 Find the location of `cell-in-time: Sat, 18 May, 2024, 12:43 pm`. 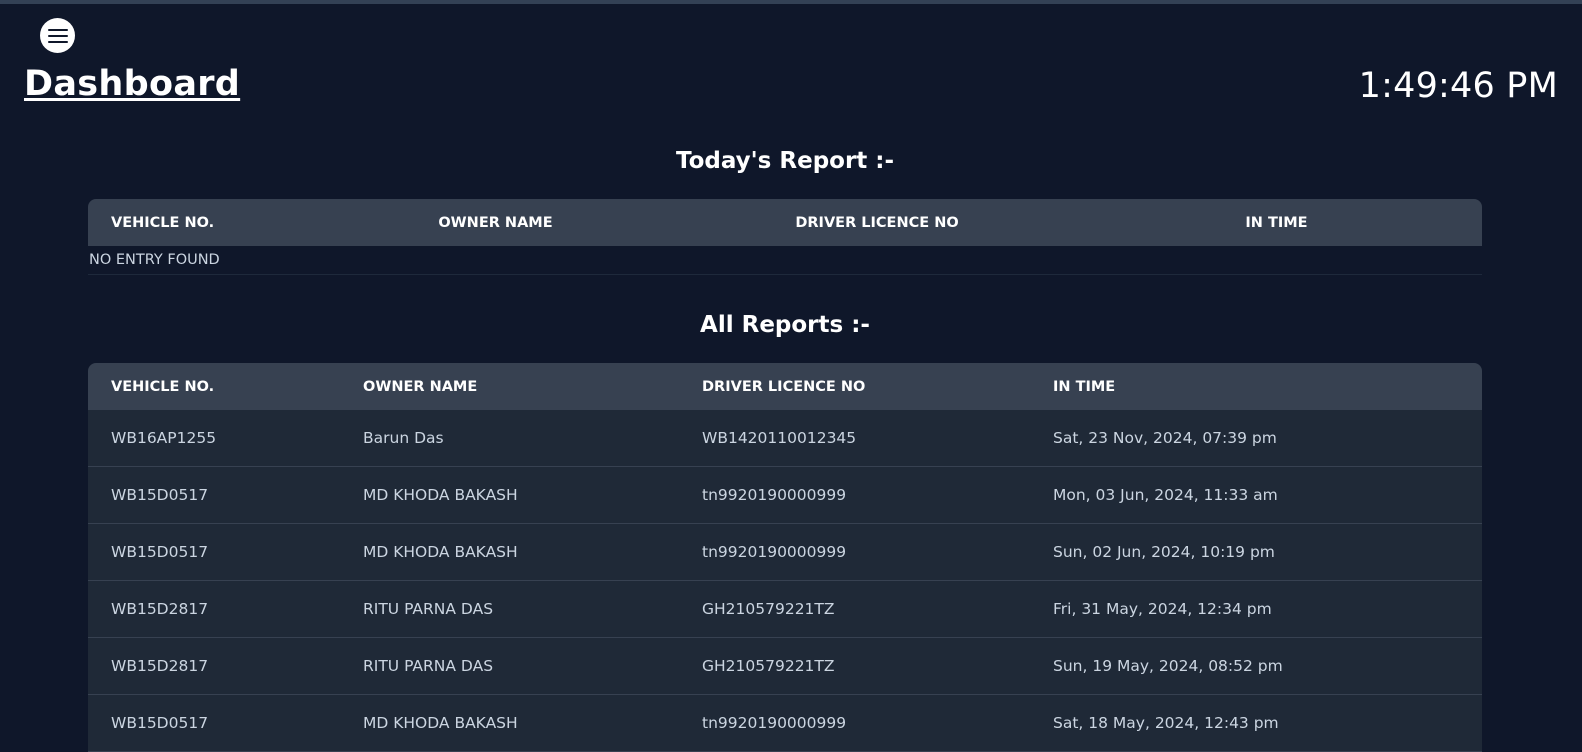

cell-in-time: Sat, 18 May, 2024, 12:43 pm is located at coordinates (1256, 723).